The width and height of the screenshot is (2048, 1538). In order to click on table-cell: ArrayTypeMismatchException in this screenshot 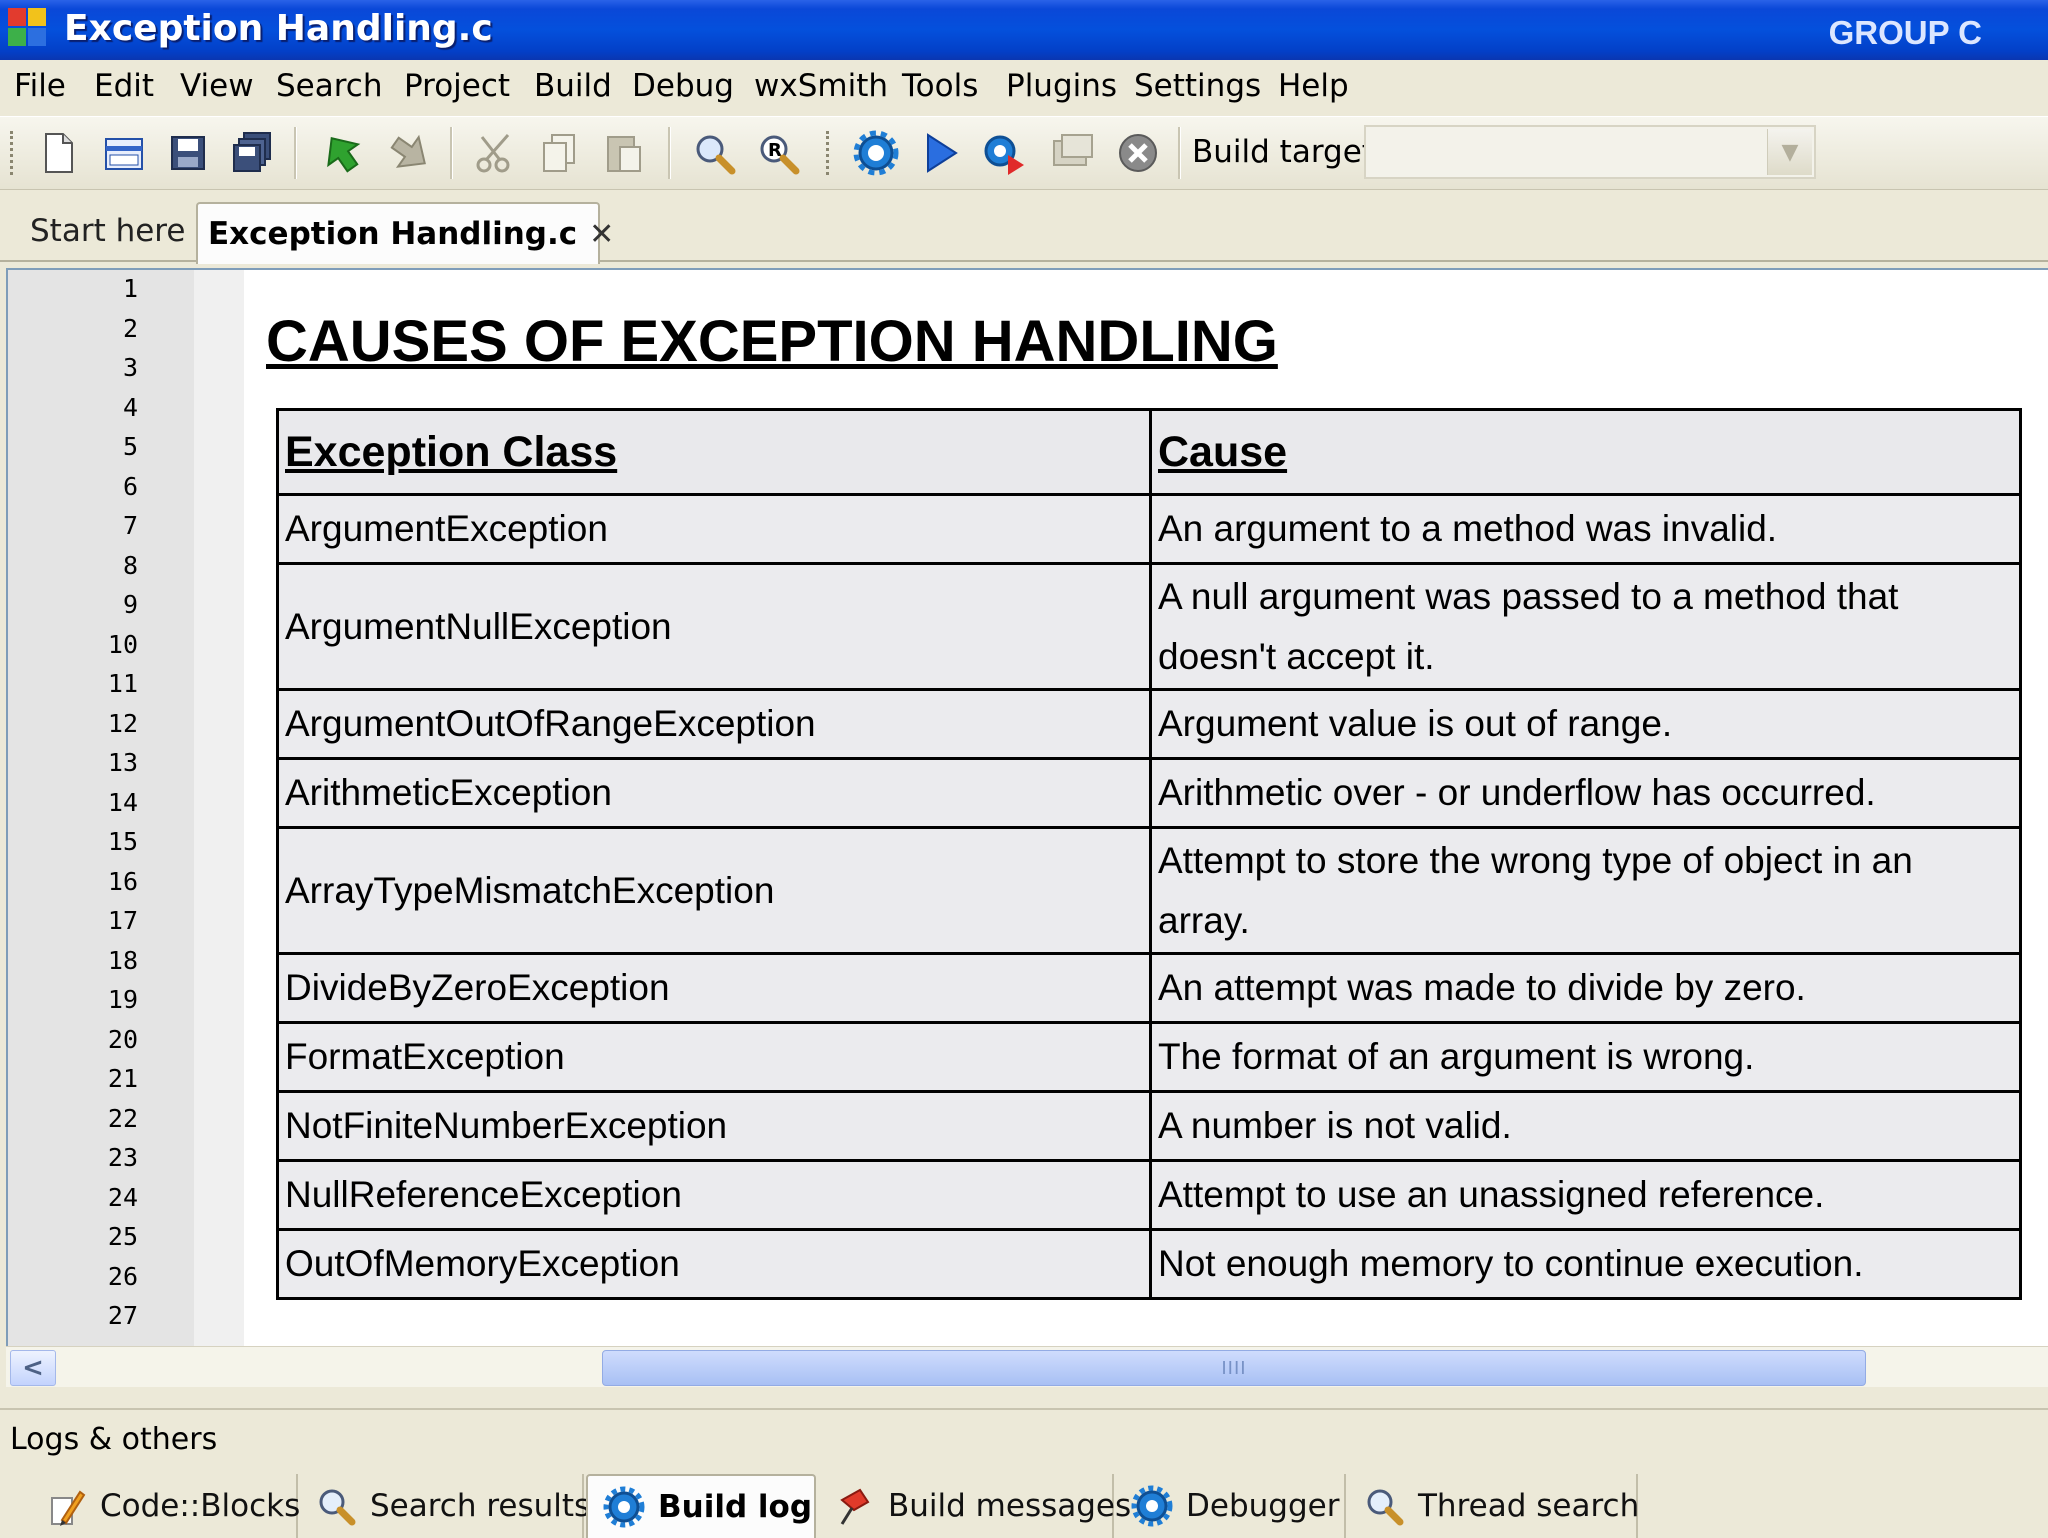, I will do `click(714, 890)`.